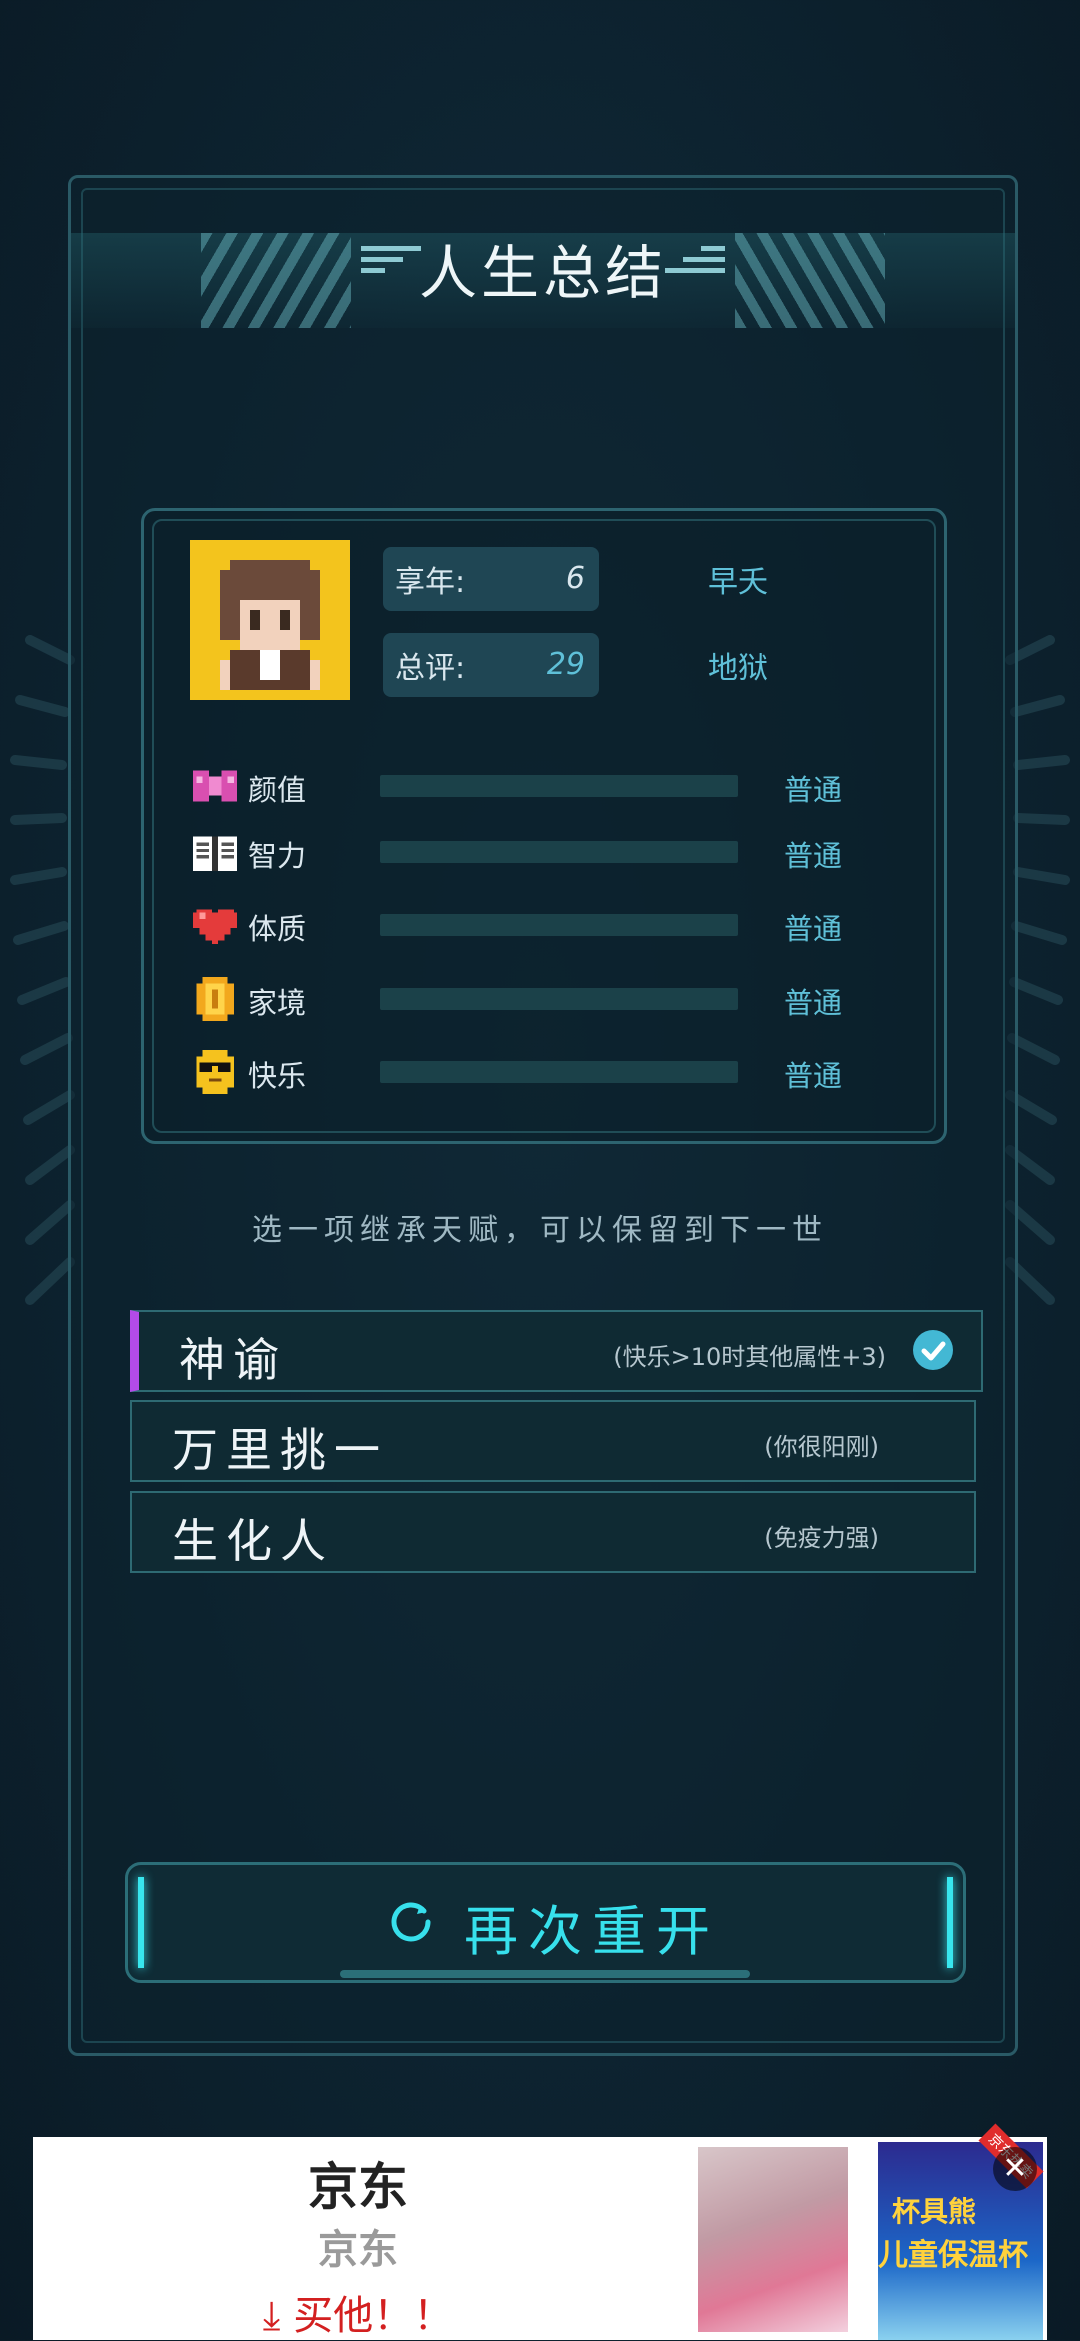 The height and width of the screenshot is (2341, 1080). I want to click on score-note: 地狱, so click(738, 668).